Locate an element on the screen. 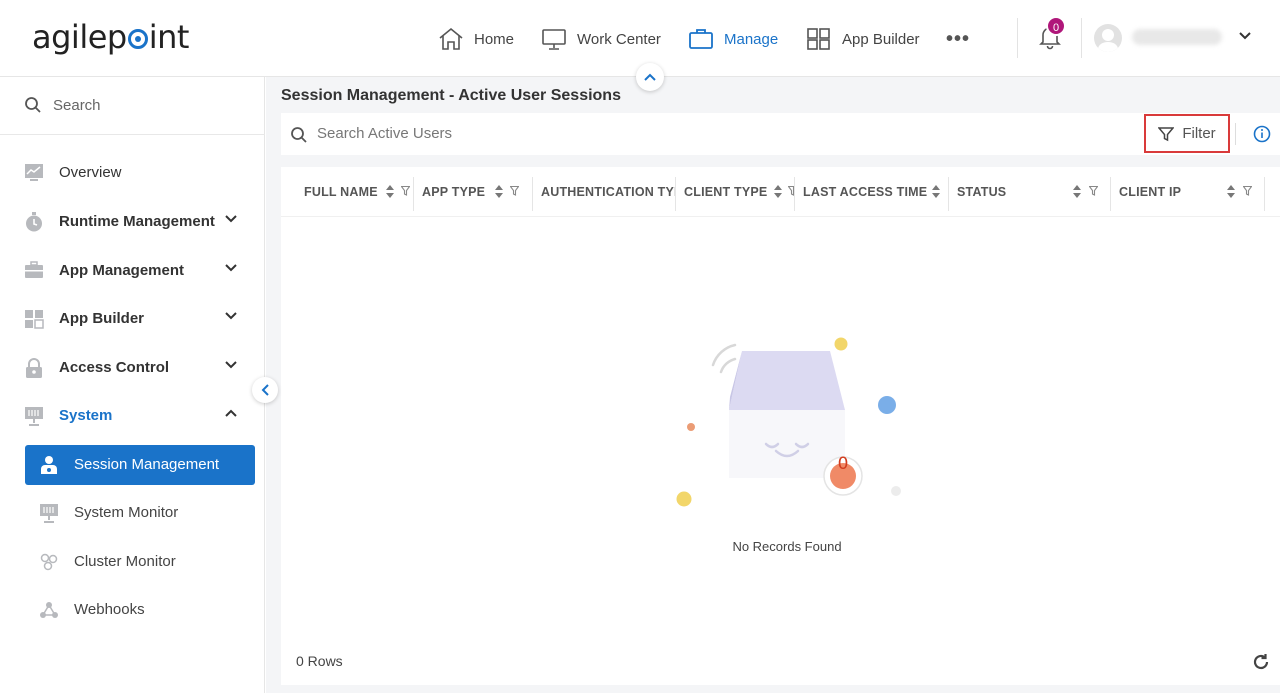 This screenshot has height=693, width=1280. nav-app-builder-label: App Builder is located at coordinates (881, 39).